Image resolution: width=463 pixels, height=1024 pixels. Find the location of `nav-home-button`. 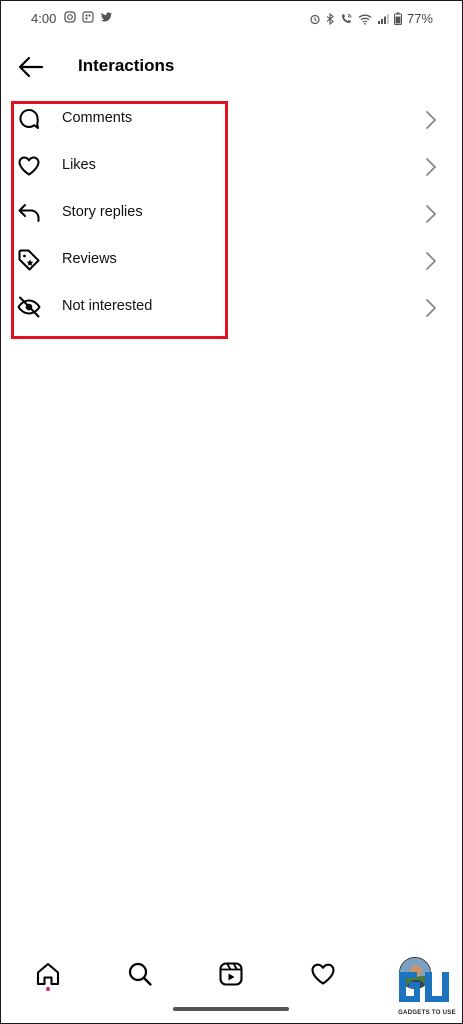

nav-home-button is located at coordinates (48, 974).